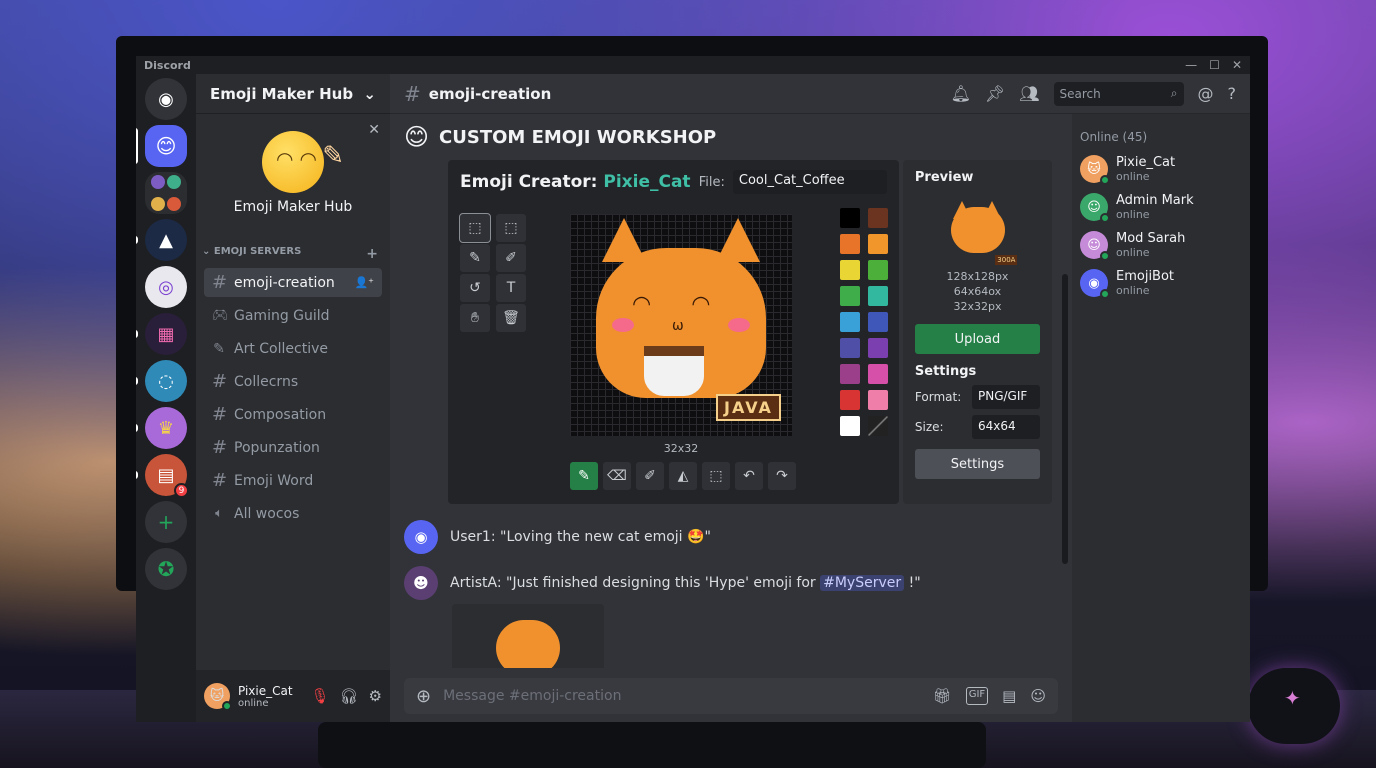  What do you see at coordinates (166, 569) in the screenshot?
I see `explore-button: ✪` at bounding box center [166, 569].